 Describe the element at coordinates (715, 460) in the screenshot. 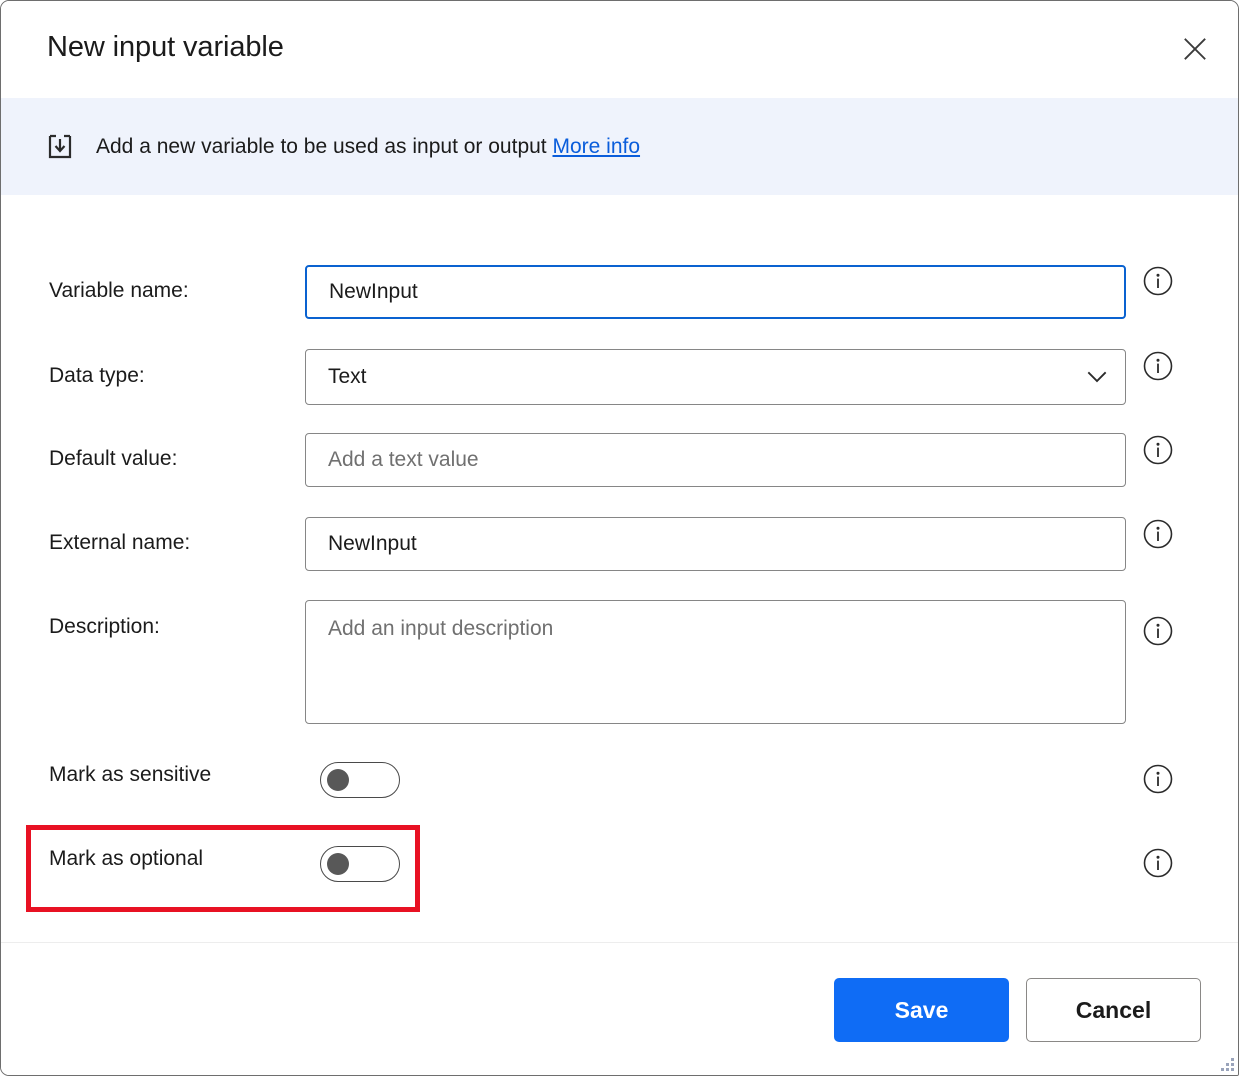

I see `default-value-input` at that location.